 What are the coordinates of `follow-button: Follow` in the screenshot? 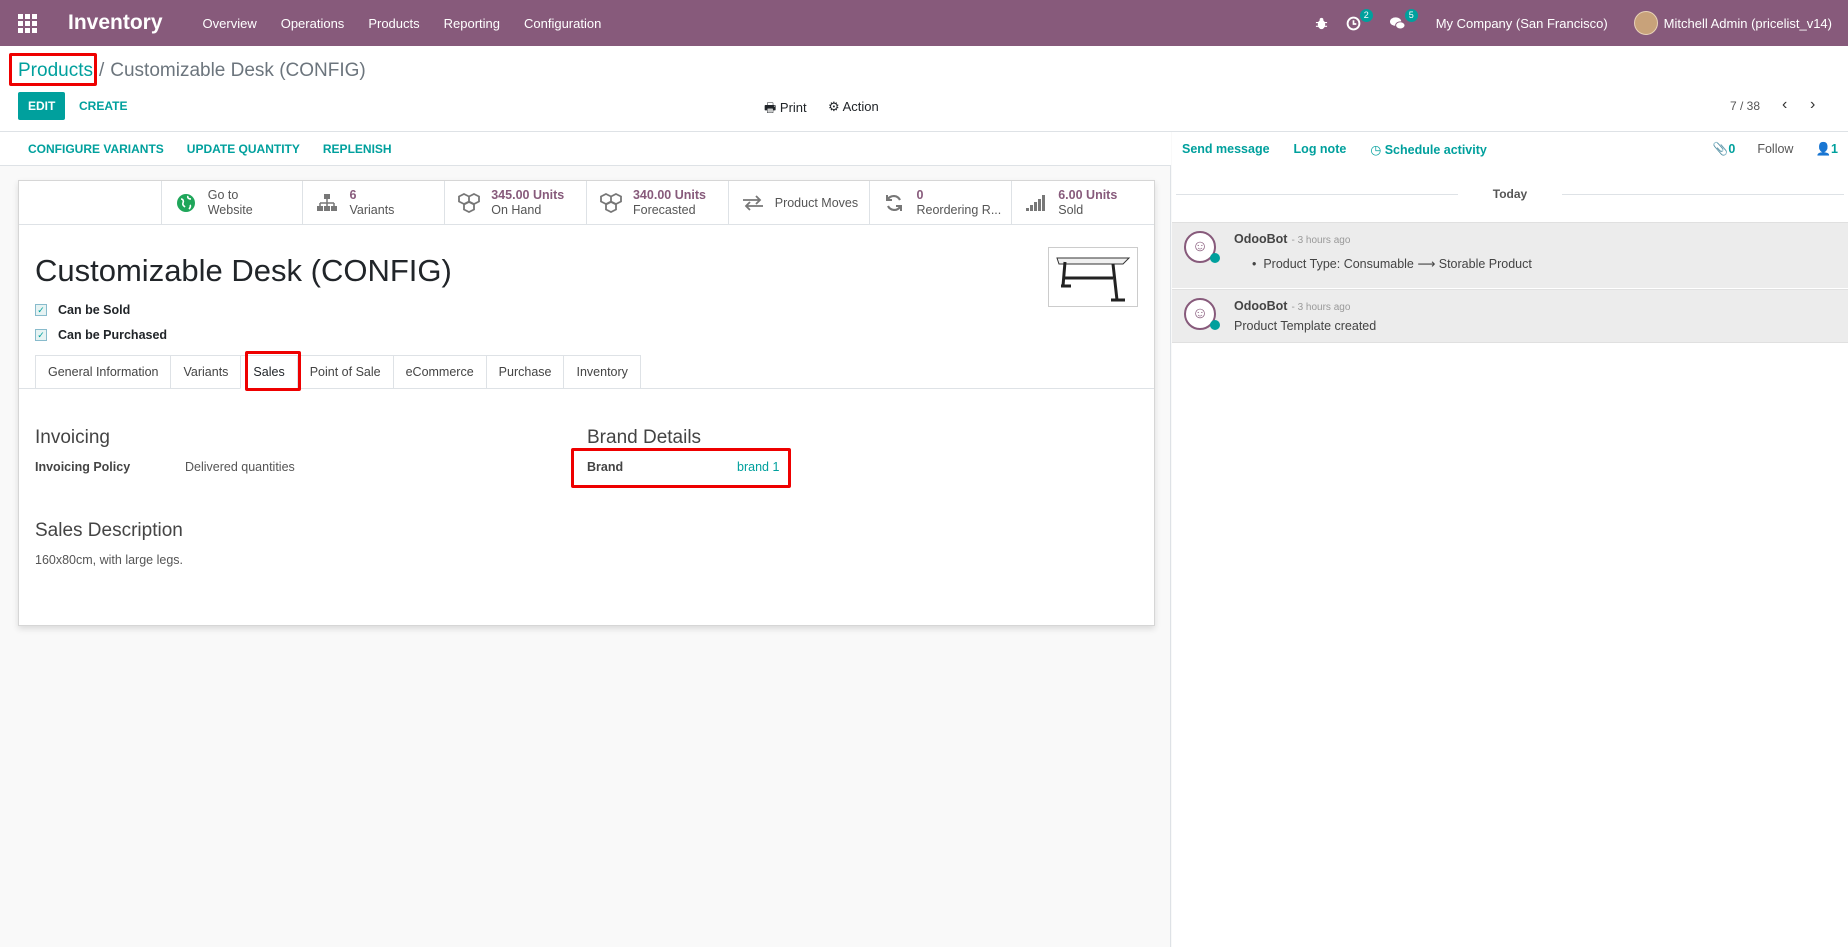 It's located at (1775, 149).